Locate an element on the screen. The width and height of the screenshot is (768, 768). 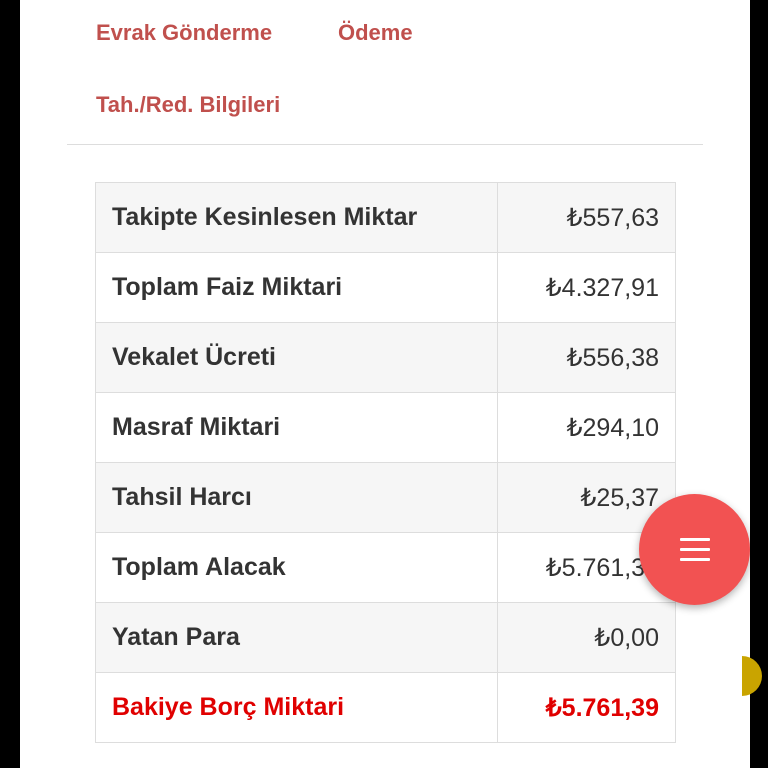
balance-label: Bakiye Borç Miktari is located at coordinates (296, 707).